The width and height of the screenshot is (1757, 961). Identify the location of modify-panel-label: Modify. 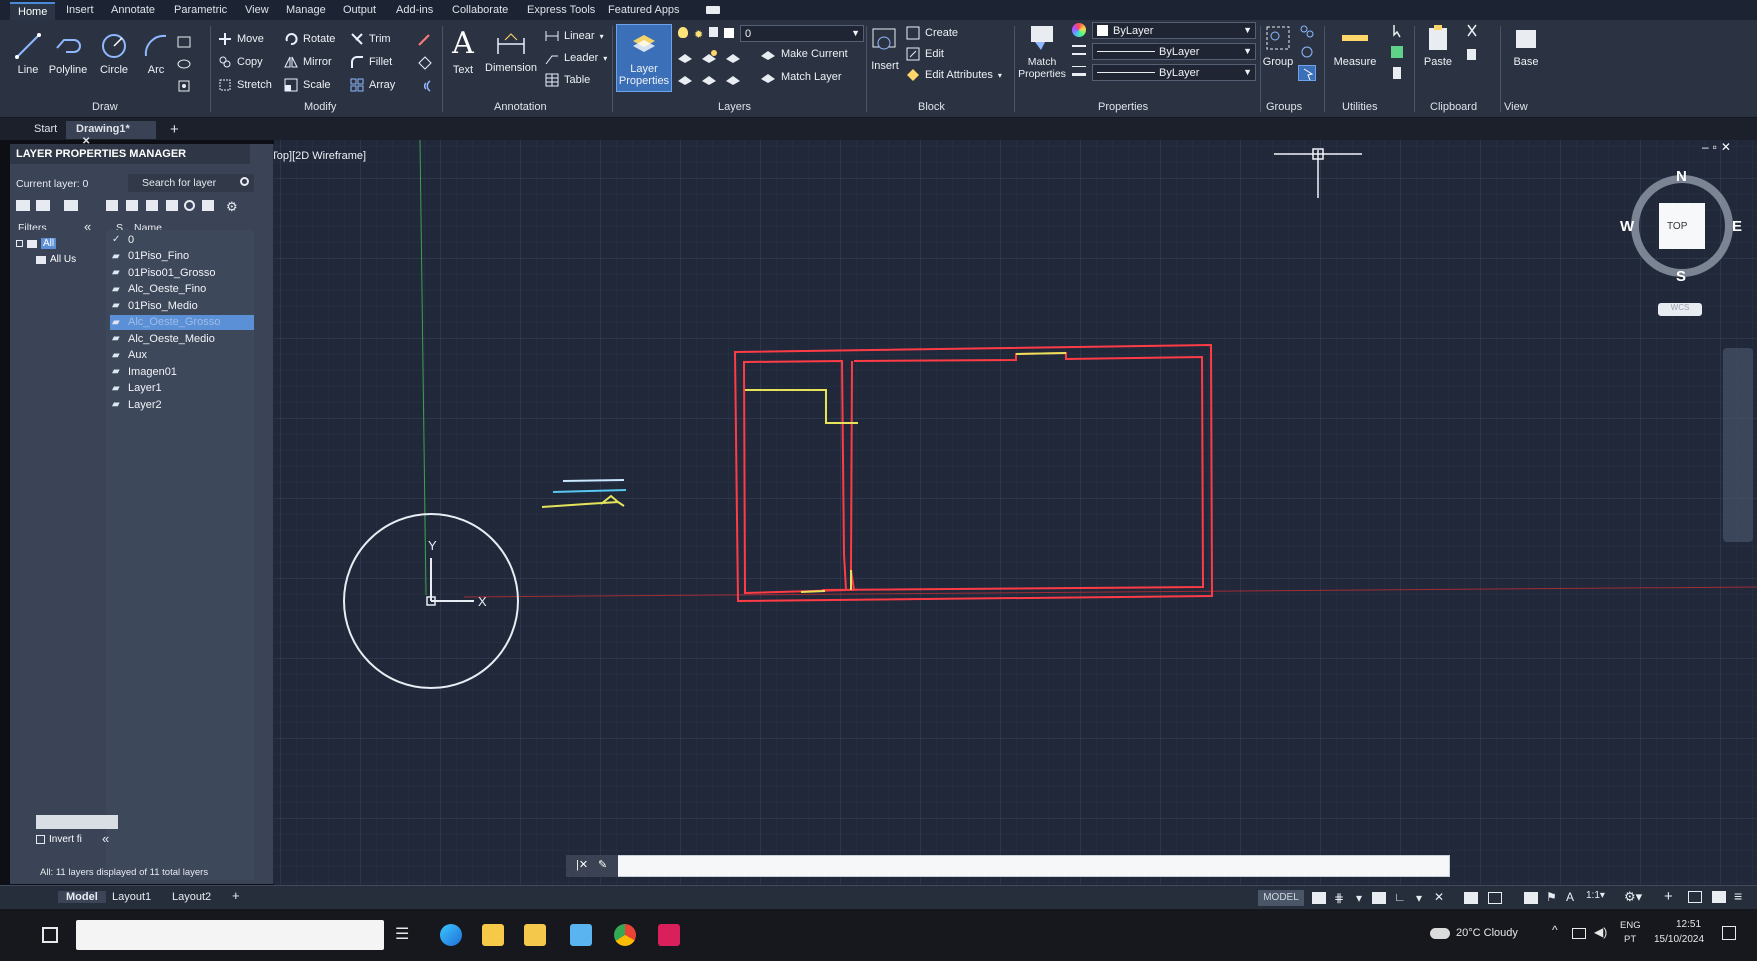
(320, 107).